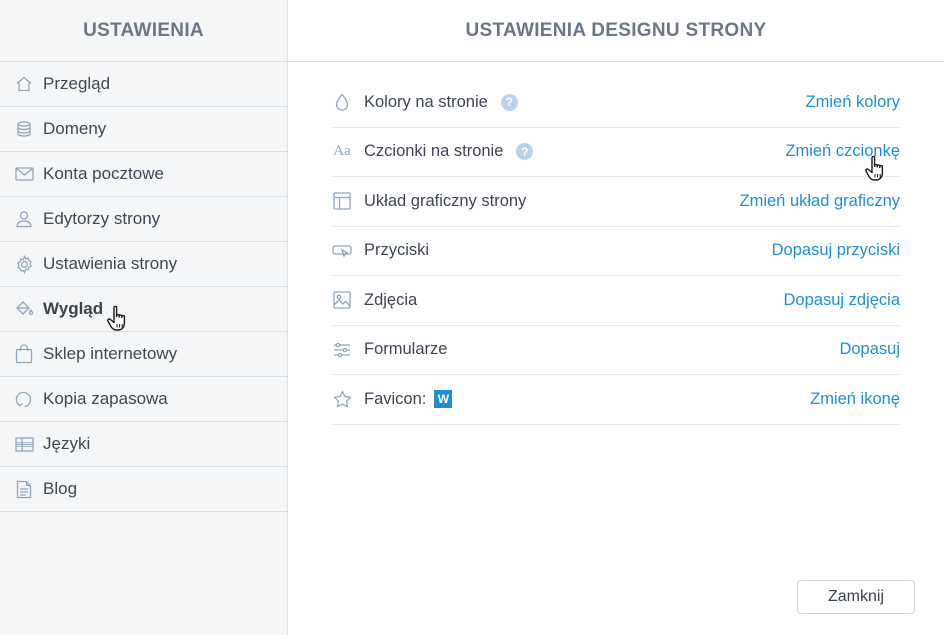  Describe the element at coordinates (443, 399) in the screenshot. I see `favicon-preview: W` at that location.